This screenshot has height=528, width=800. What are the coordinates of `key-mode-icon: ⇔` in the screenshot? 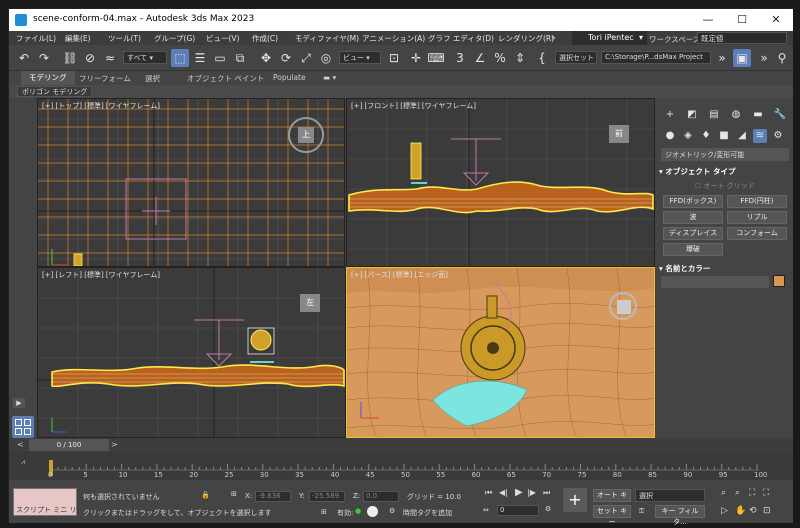 It's located at (486, 510).